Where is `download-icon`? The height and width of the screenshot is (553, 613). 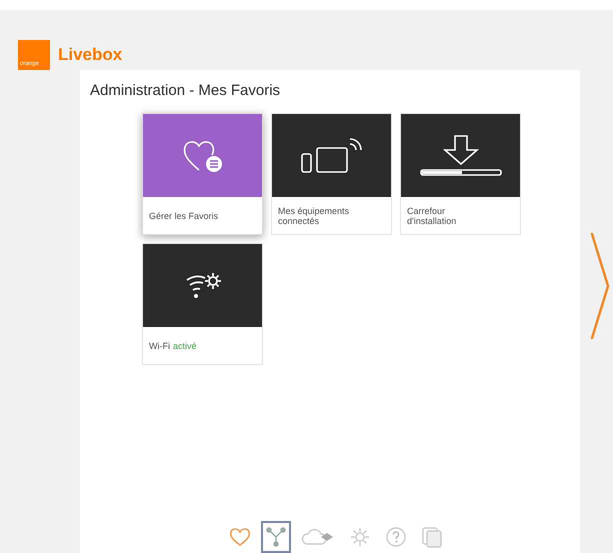 download-icon is located at coordinates (460, 156).